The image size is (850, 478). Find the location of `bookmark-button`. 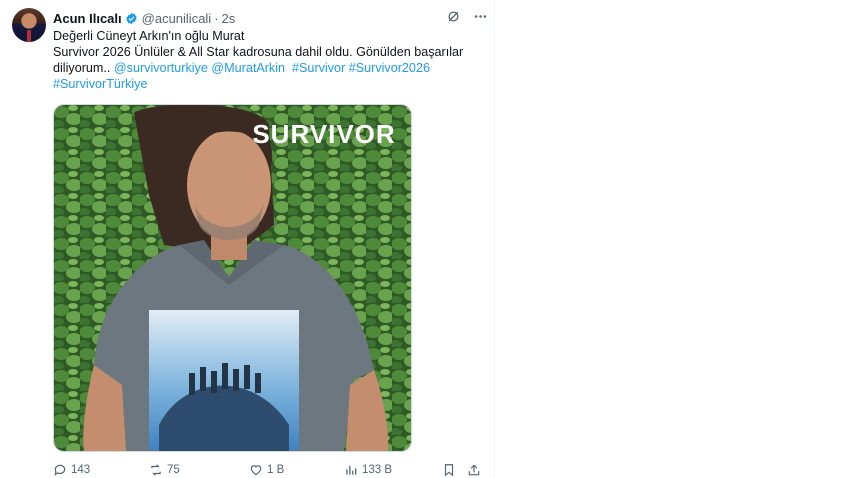

bookmark-button is located at coordinates (449, 470).